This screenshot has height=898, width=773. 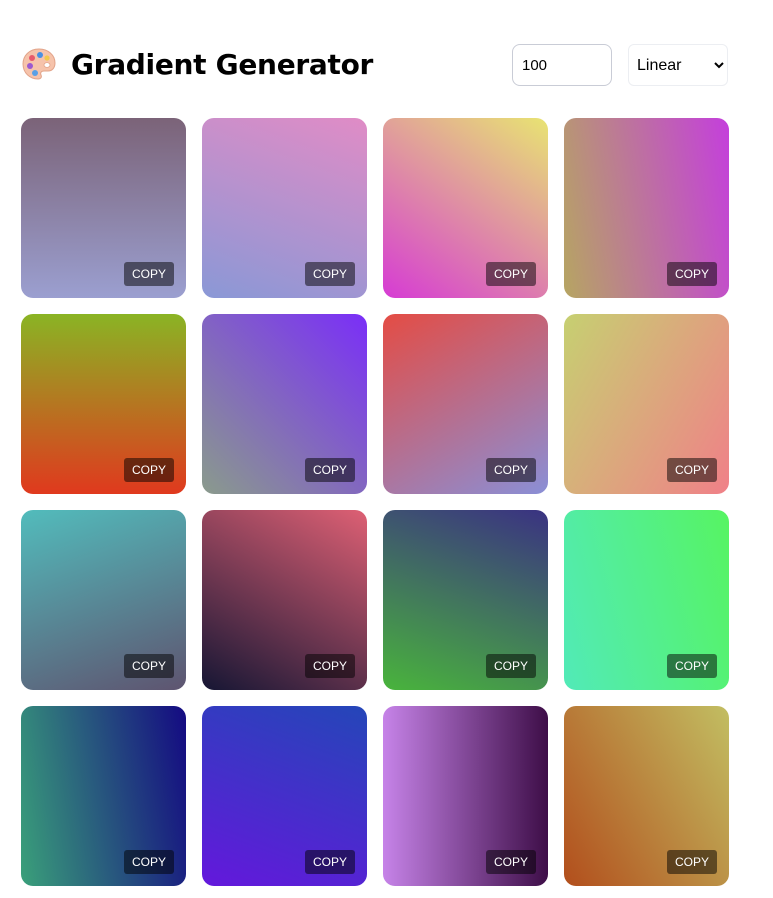 What do you see at coordinates (562, 65) in the screenshot?
I see `count-input` at bounding box center [562, 65].